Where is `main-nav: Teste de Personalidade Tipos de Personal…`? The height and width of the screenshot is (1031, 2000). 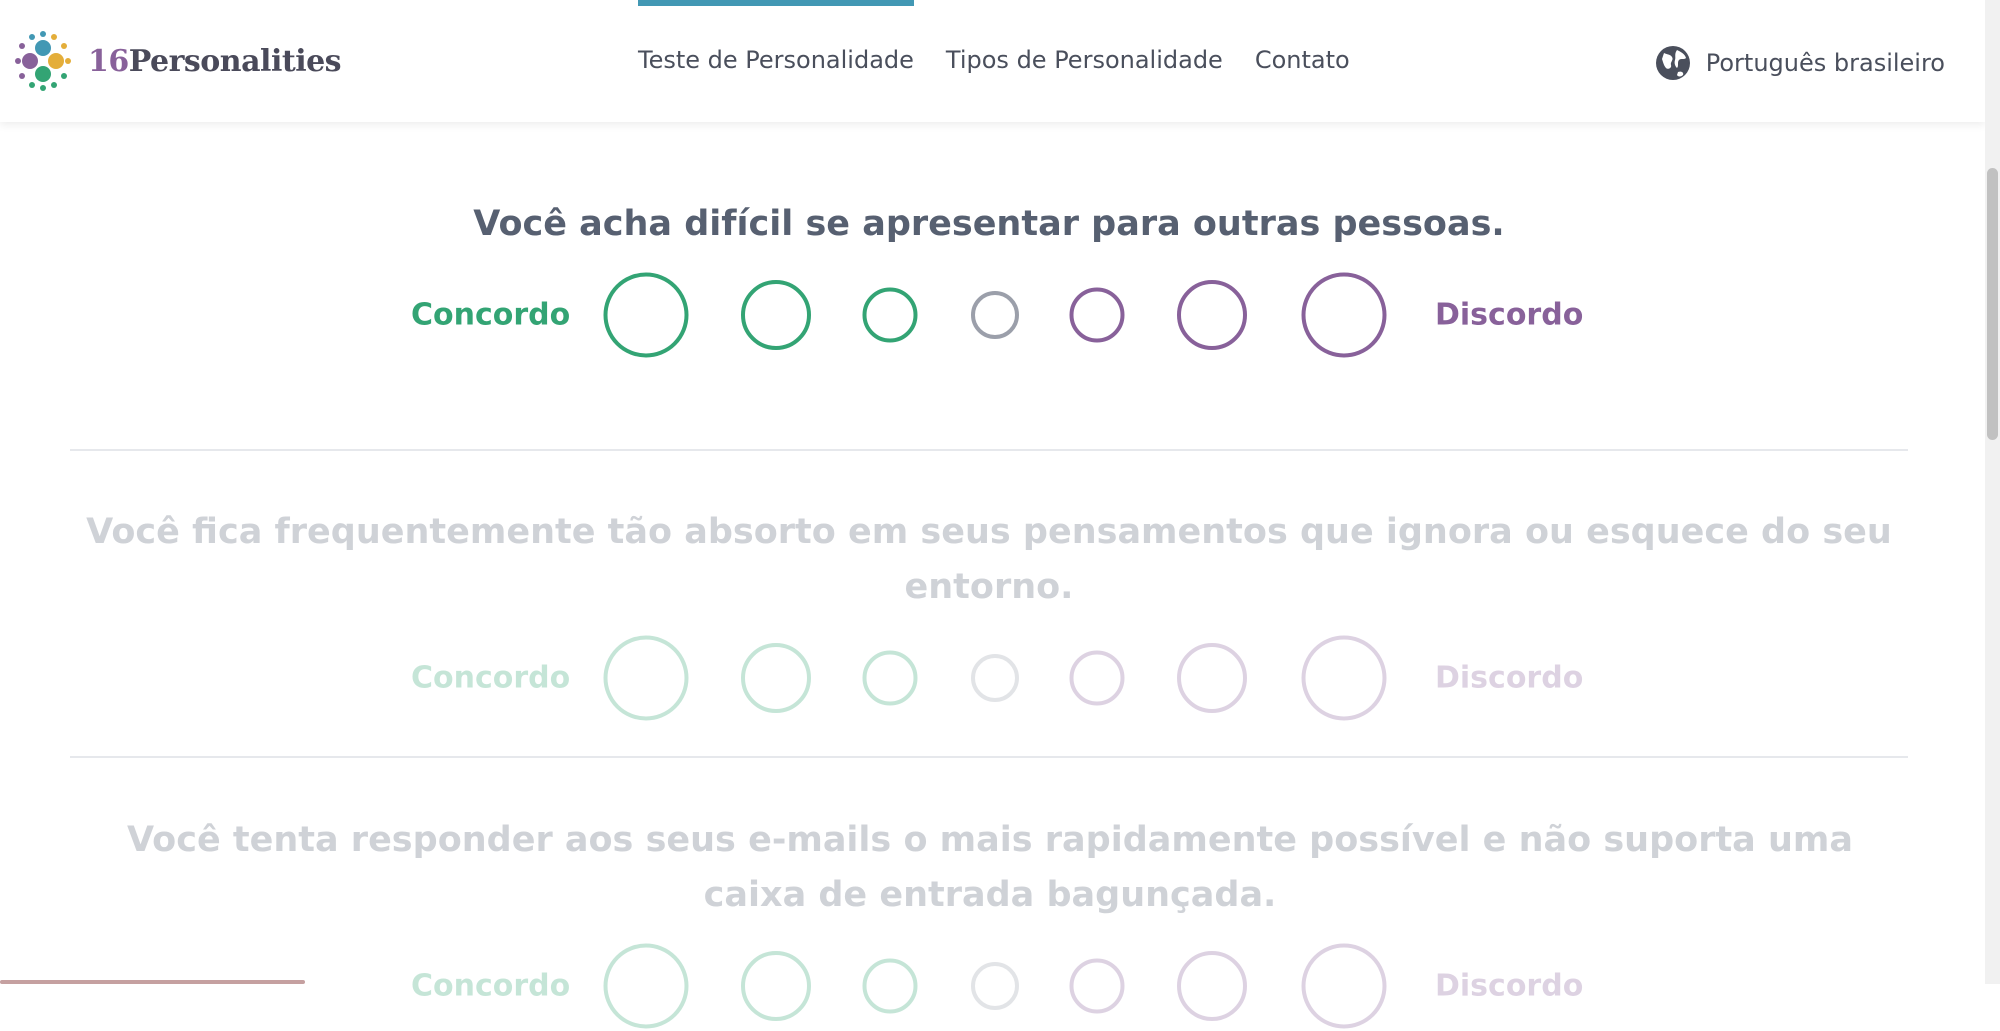 main-nav: Teste de Personalidade Tipos de Personal… is located at coordinates (1010, 37).